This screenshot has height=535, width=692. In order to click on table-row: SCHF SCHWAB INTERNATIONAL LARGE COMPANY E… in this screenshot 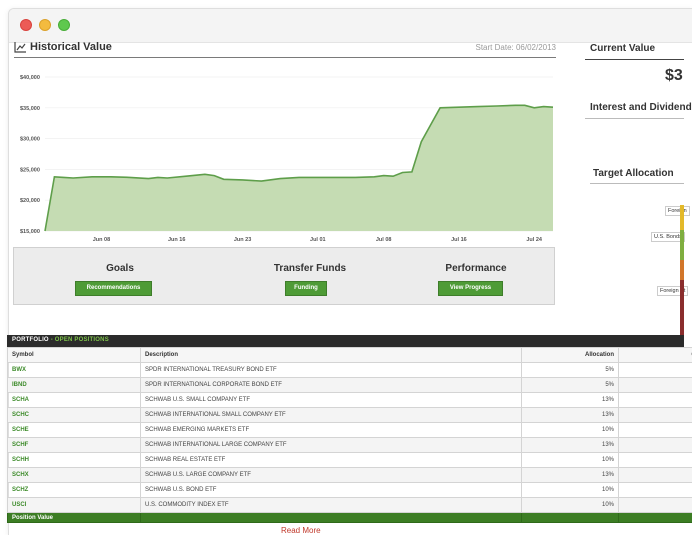, I will do `click(349, 445)`.